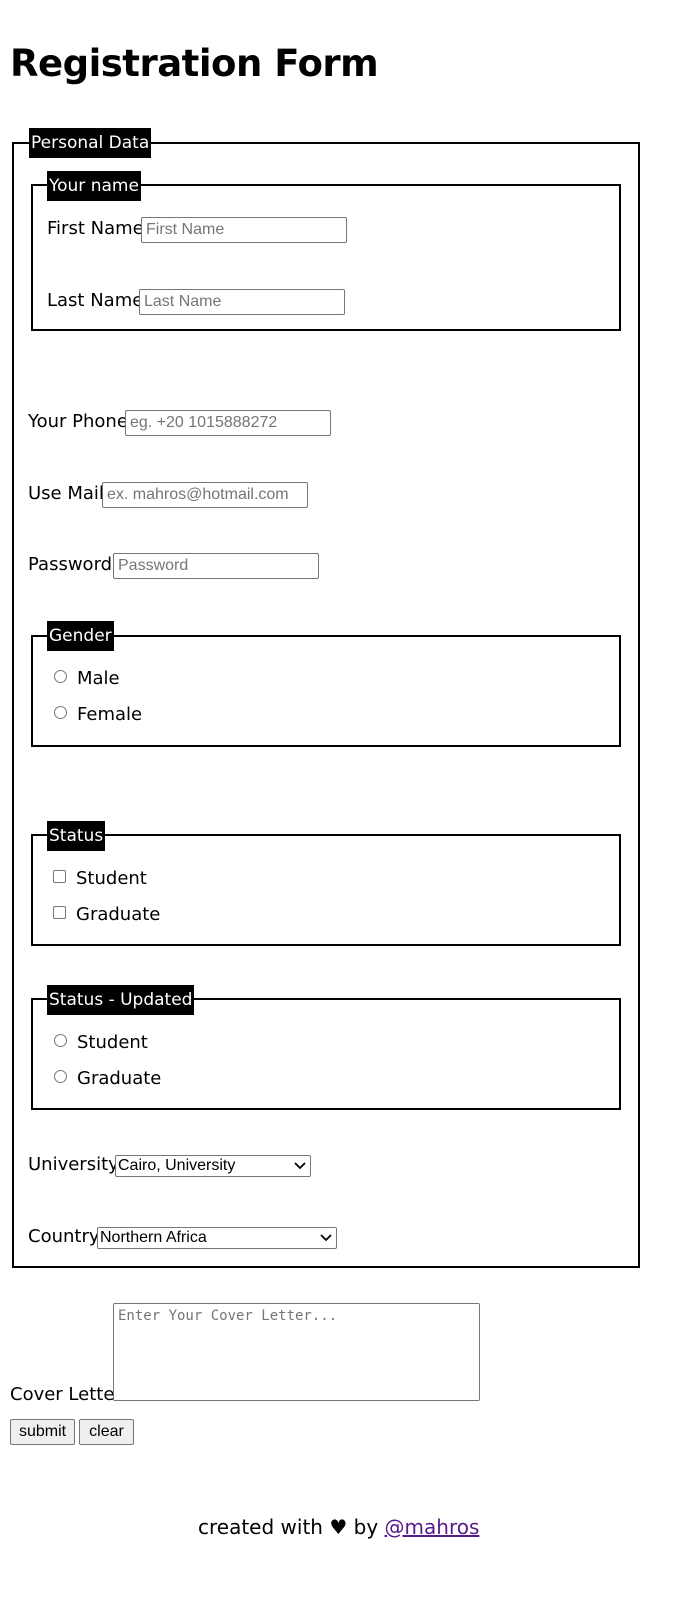  I want to click on your-name-legend: Your name, so click(94, 186).